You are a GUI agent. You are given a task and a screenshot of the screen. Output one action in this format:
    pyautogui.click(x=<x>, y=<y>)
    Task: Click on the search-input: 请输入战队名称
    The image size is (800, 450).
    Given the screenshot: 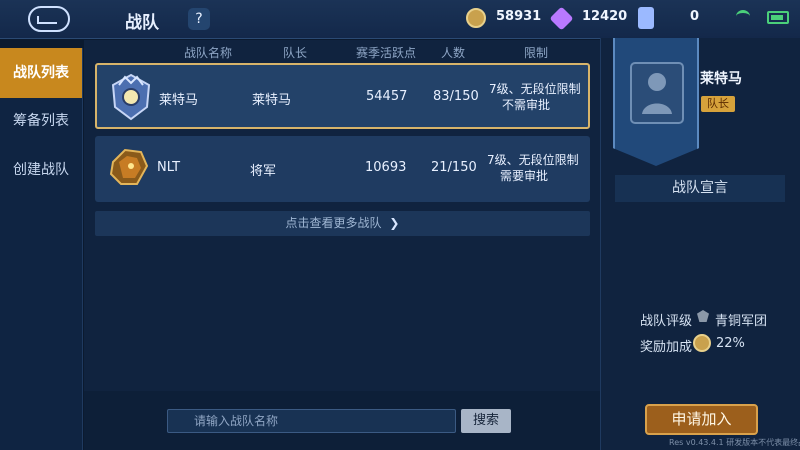 What is the action you would take?
    pyautogui.click(x=311, y=421)
    